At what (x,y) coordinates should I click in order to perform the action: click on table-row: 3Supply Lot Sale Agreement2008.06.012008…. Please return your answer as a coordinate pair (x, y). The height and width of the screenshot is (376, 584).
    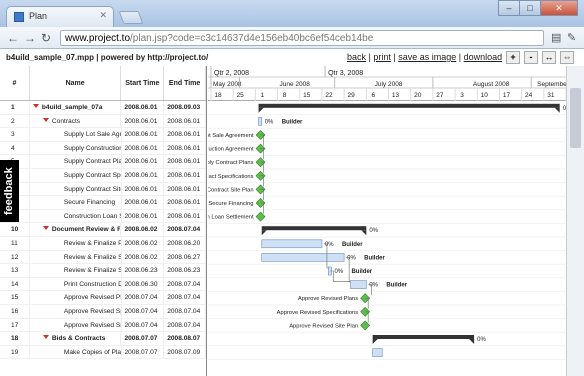
    Looking at the image, I should click on (103, 135).